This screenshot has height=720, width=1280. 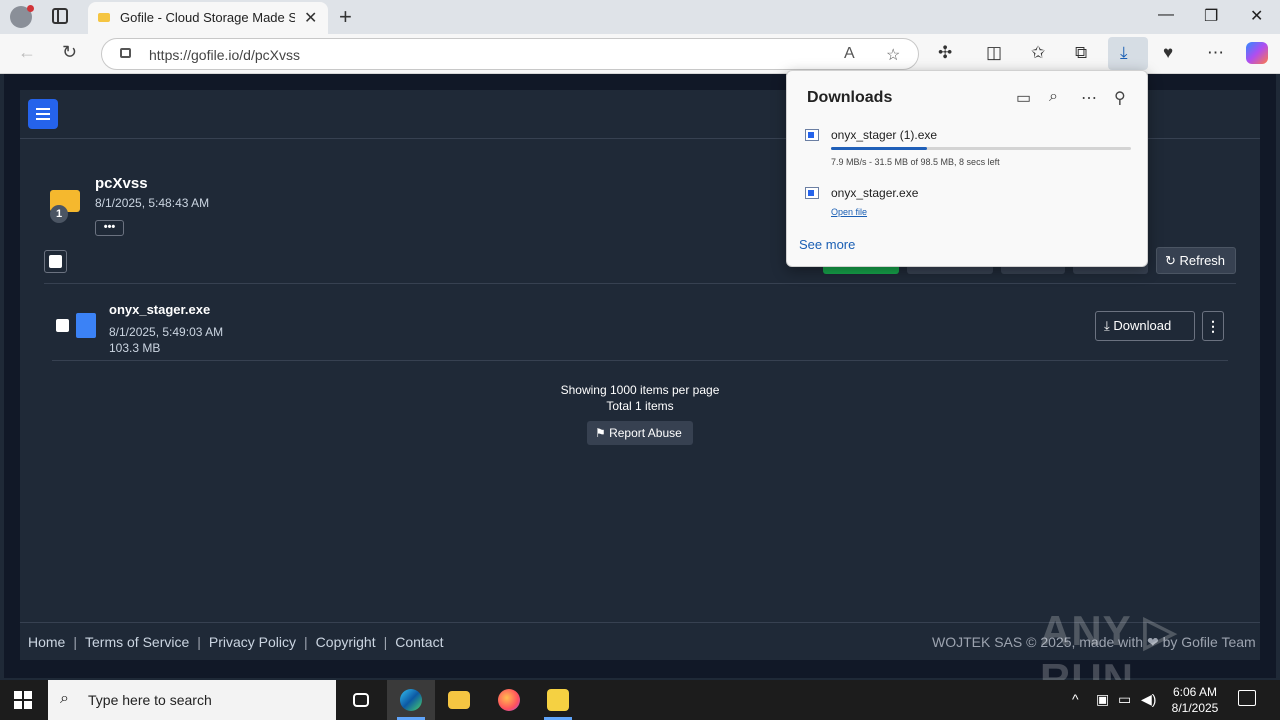 What do you see at coordinates (849, 212) in the screenshot?
I see `open-file-link: Open file` at bounding box center [849, 212].